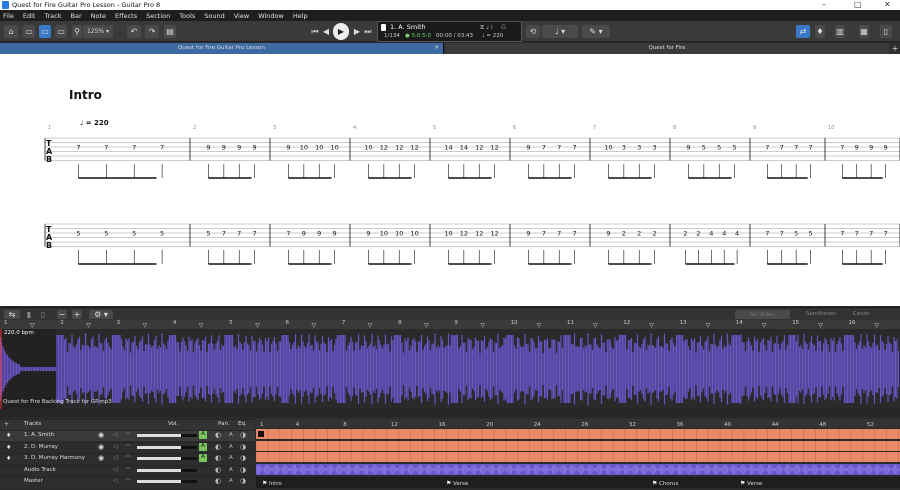  Describe the element at coordinates (187, 16) in the screenshot. I see `menu-tools: Tools` at that location.